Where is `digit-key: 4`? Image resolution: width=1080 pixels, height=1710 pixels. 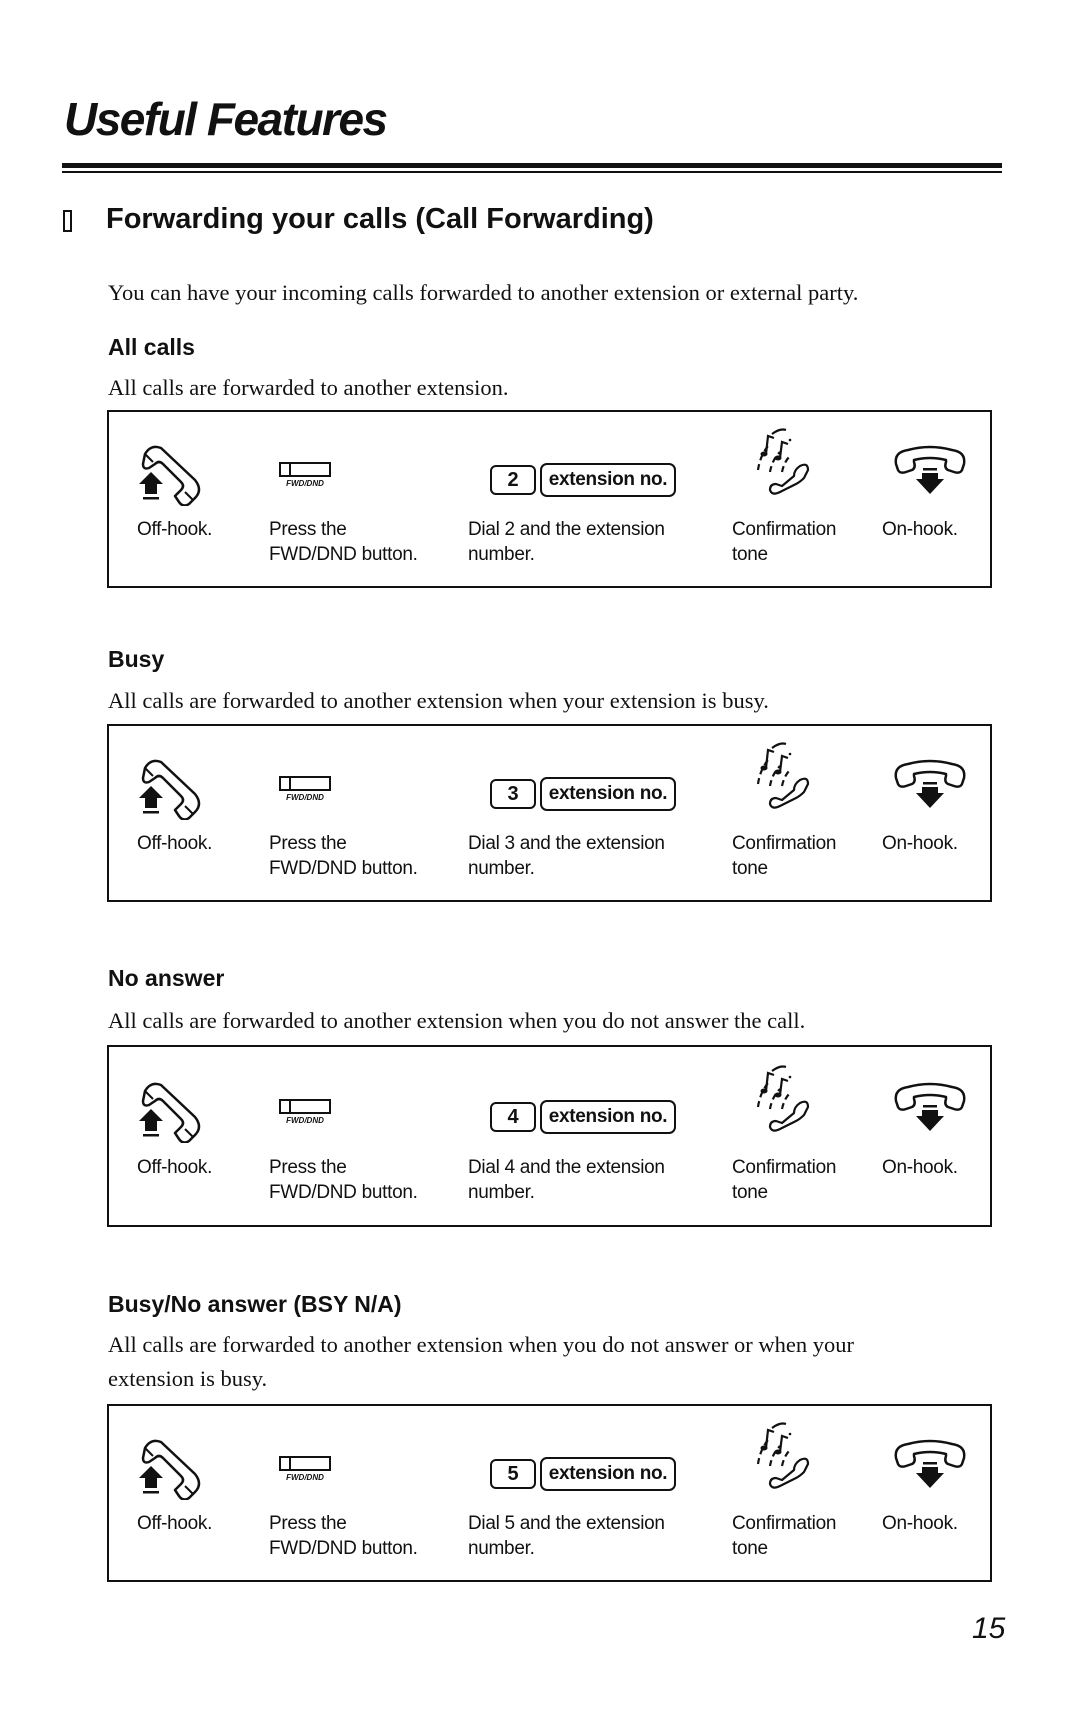 digit-key: 4 is located at coordinates (513, 1117).